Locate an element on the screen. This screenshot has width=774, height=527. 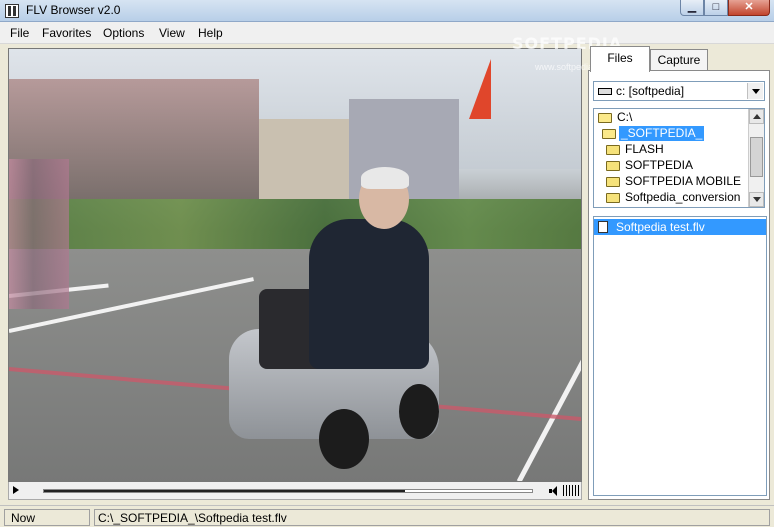
rider-hair is located at coordinates (385, 178).